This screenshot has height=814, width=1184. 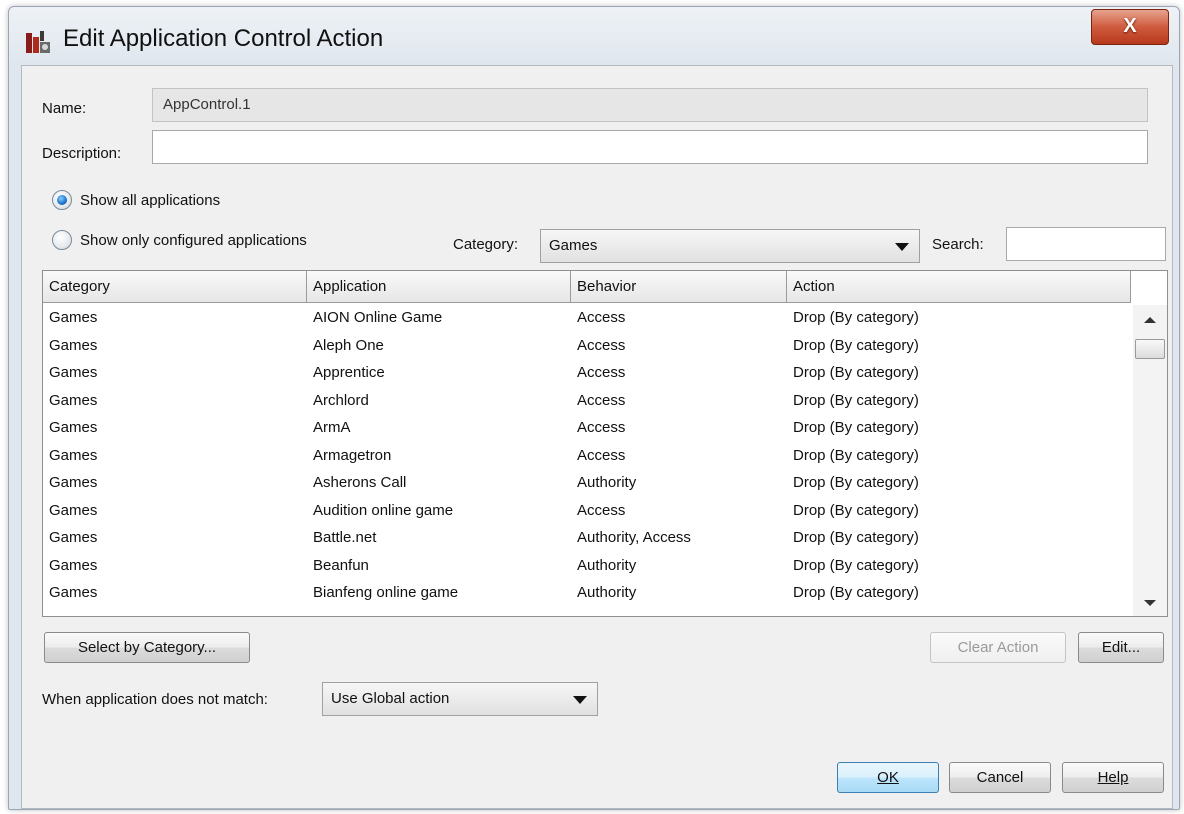 What do you see at coordinates (1086, 244) in the screenshot?
I see `search-input` at bounding box center [1086, 244].